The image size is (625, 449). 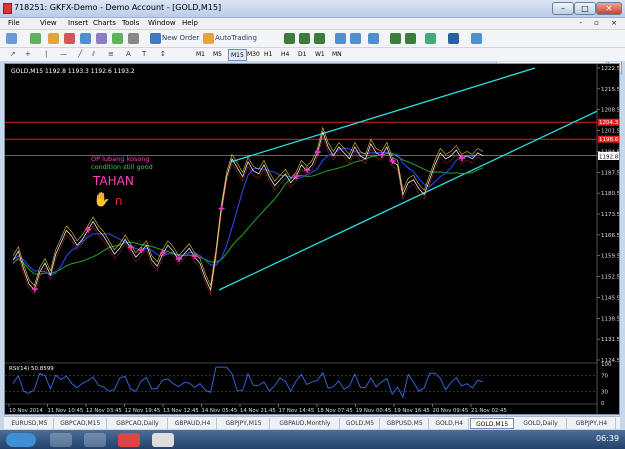 I want to click on chart-tab-2: GBPCAD,Daily, so click(x=138, y=423).